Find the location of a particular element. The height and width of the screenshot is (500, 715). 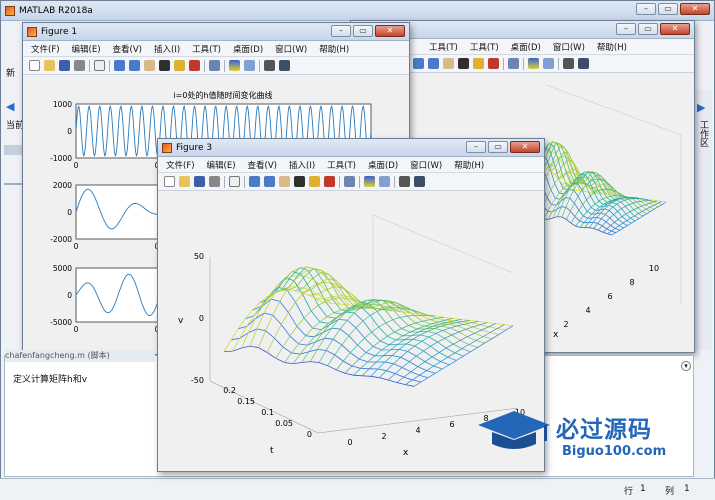

figure3-menu-window: 窗口(W) is located at coordinates (426, 165).